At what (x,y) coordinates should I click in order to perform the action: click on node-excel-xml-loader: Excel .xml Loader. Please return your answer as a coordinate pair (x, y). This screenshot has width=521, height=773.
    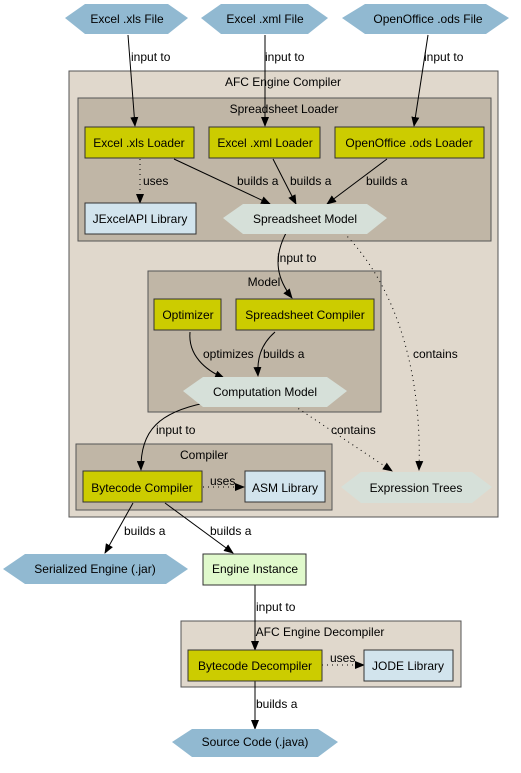
    Looking at the image, I should click on (264, 142).